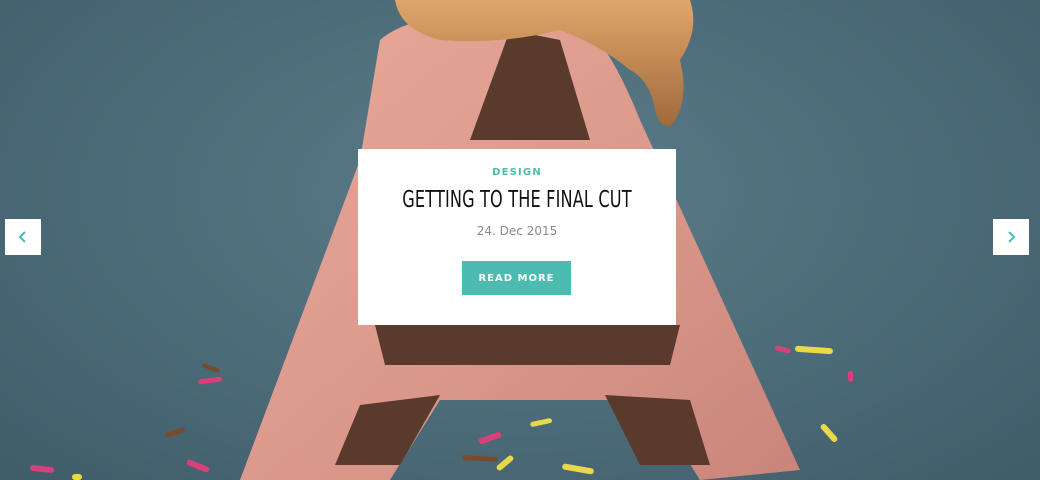  I want to click on post-title: GETTING TO THE FINAL CUT, so click(517, 200).